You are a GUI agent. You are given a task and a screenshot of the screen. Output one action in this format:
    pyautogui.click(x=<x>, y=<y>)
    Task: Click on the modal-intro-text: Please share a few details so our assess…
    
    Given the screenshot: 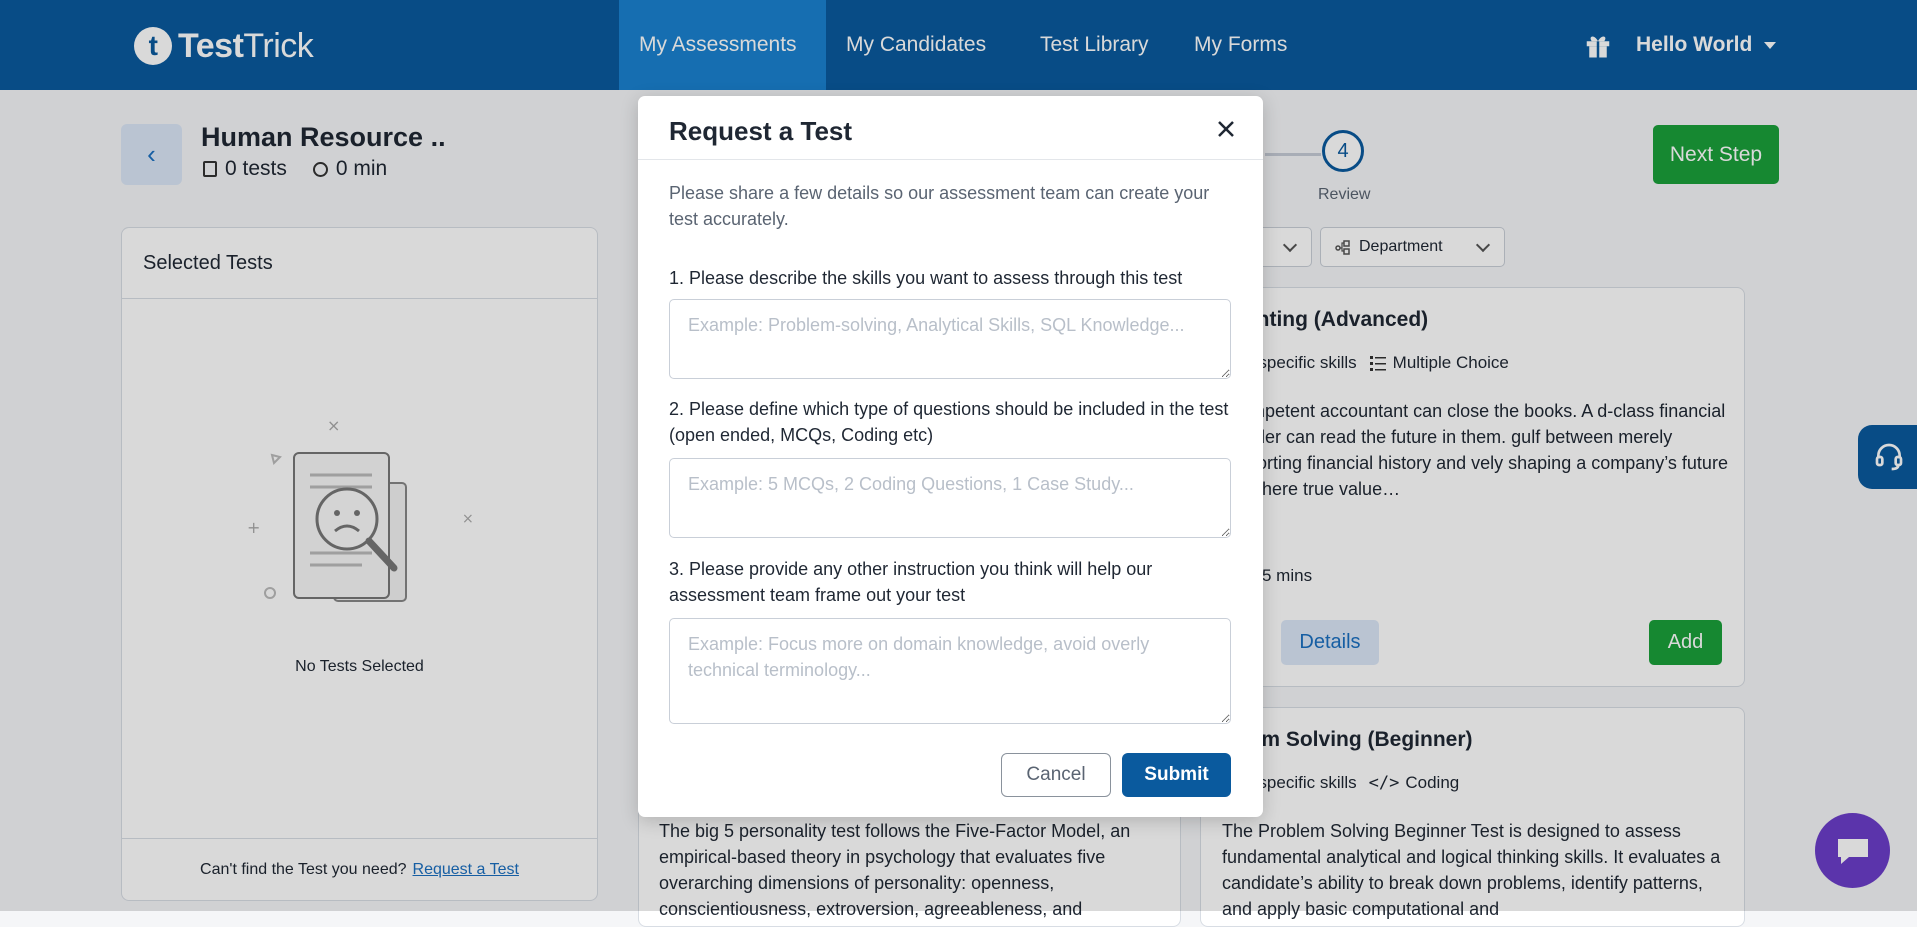 What is the action you would take?
    pyautogui.click(x=939, y=206)
    